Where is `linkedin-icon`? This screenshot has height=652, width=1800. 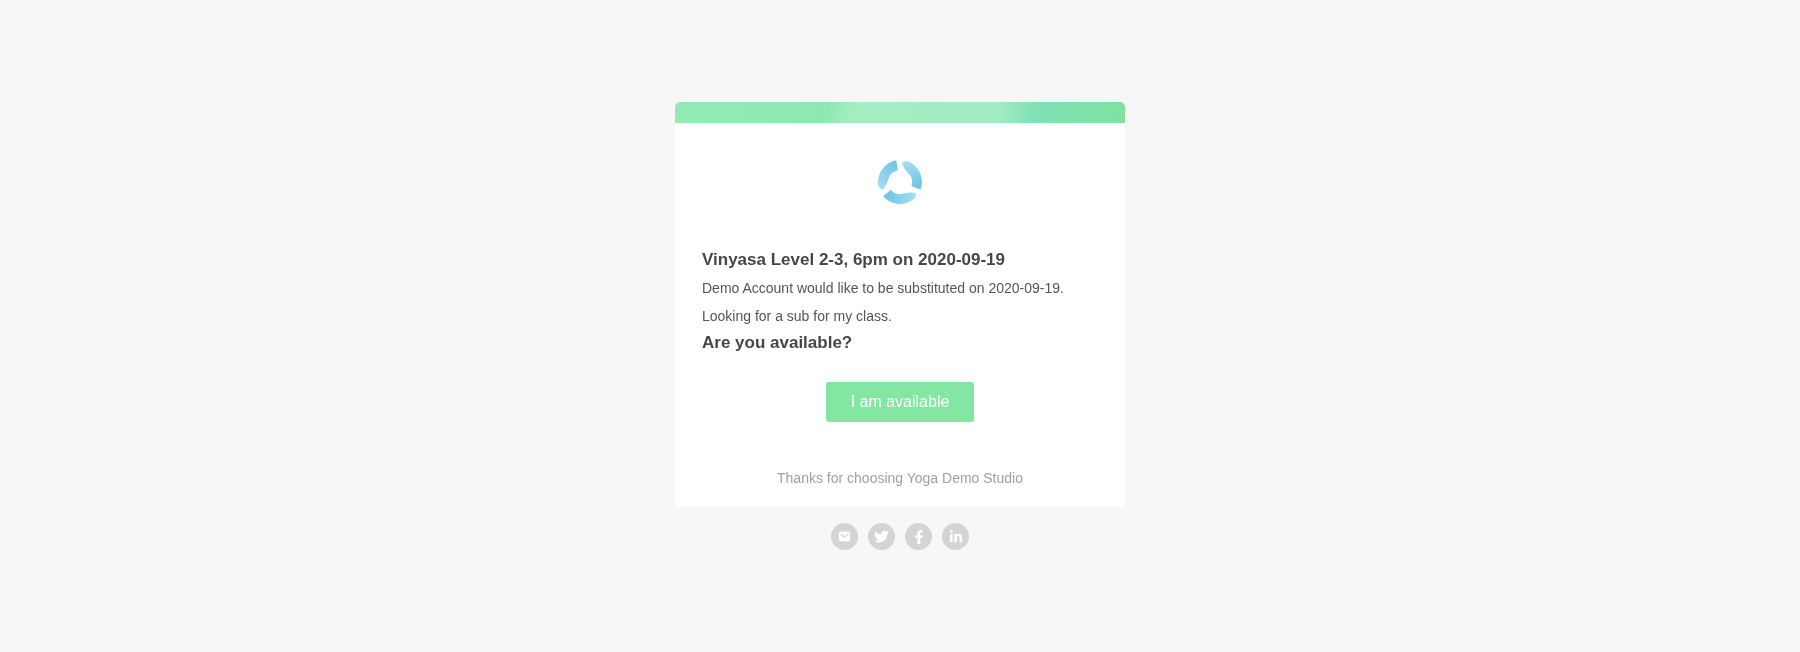 linkedin-icon is located at coordinates (955, 536).